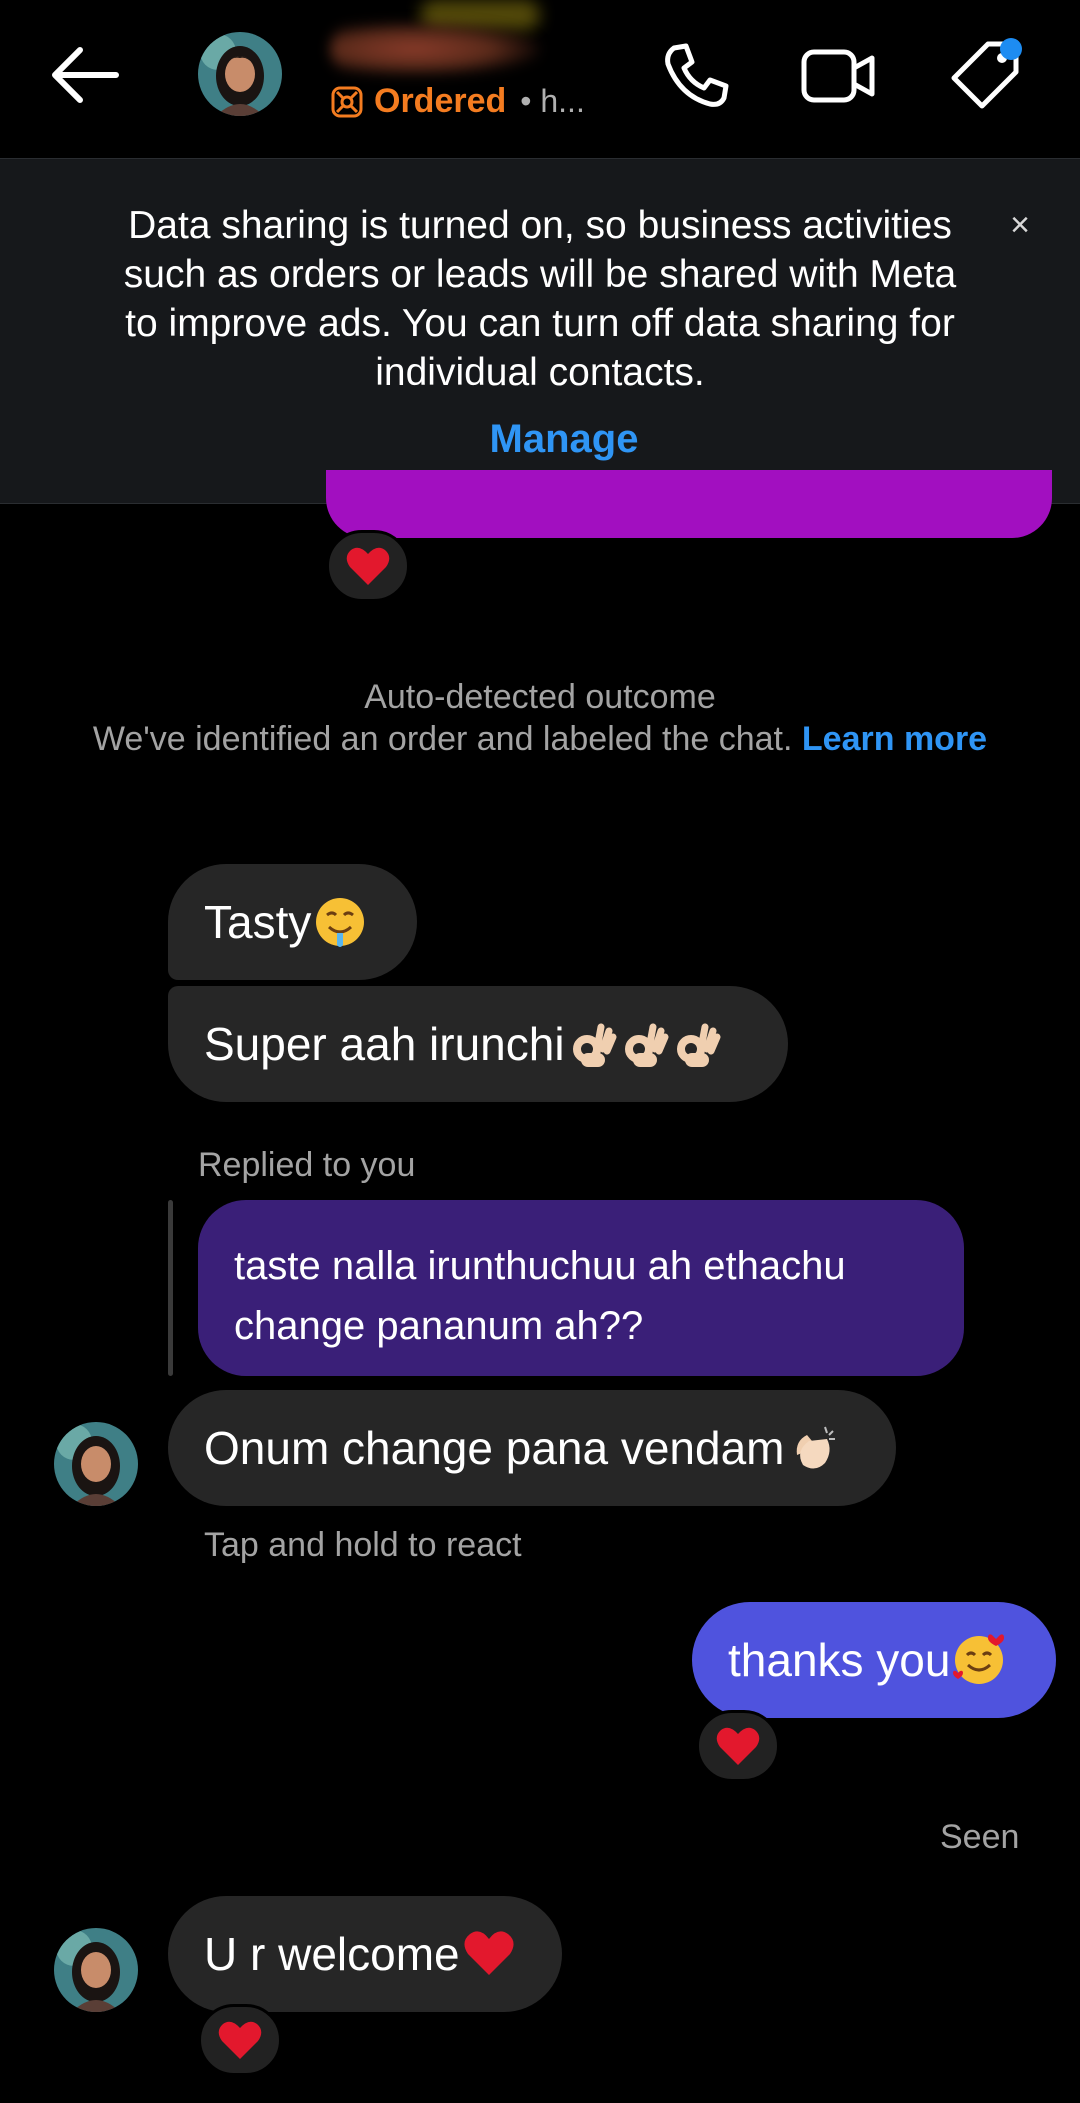 This screenshot has width=1080, height=2103. I want to click on back-arrow-icon, so click(86, 75).